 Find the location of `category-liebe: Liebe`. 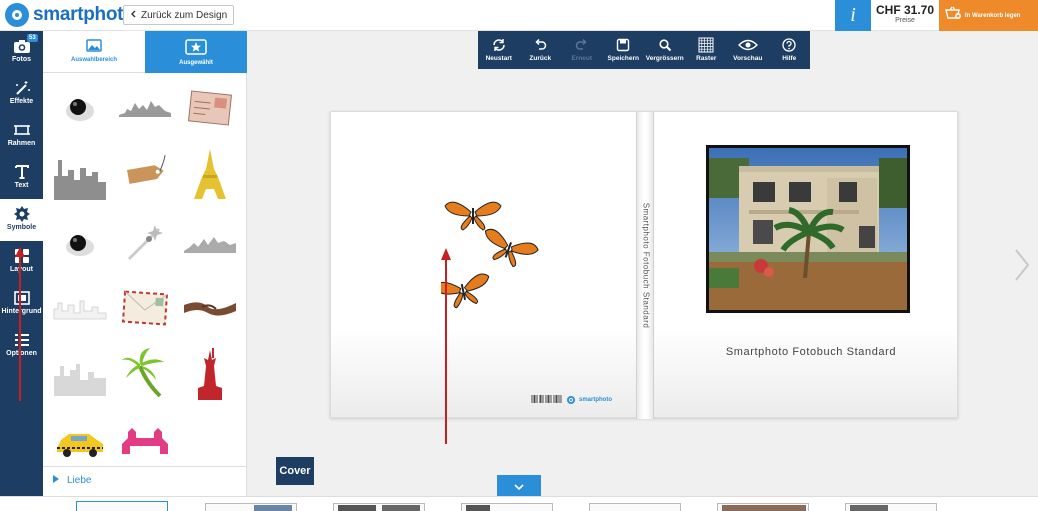

category-liebe: Liebe is located at coordinates (145, 480).